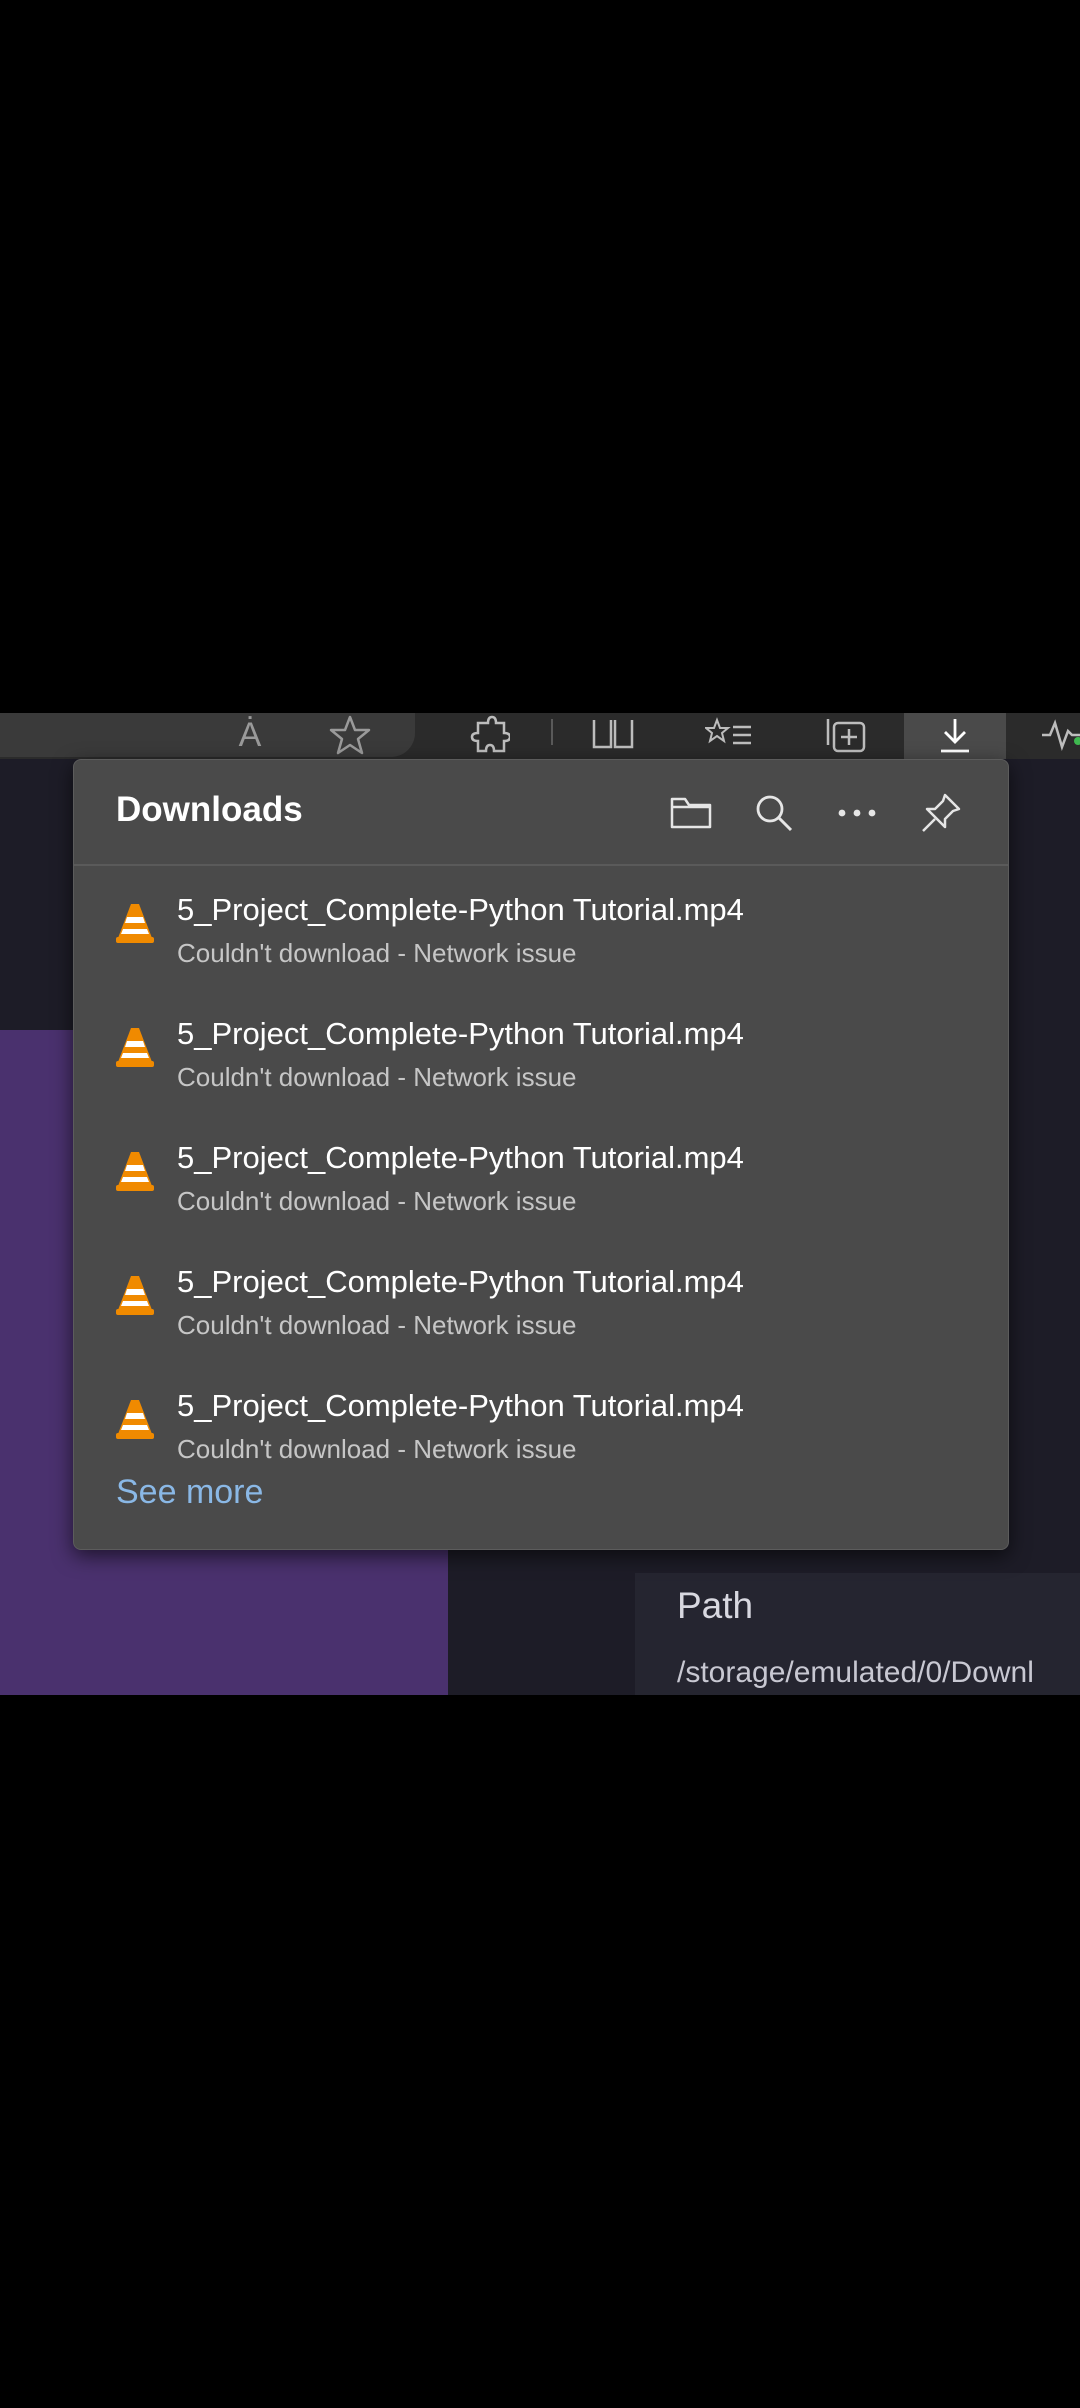  What do you see at coordinates (552, 732) in the screenshot?
I see `toolbar-separator` at bounding box center [552, 732].